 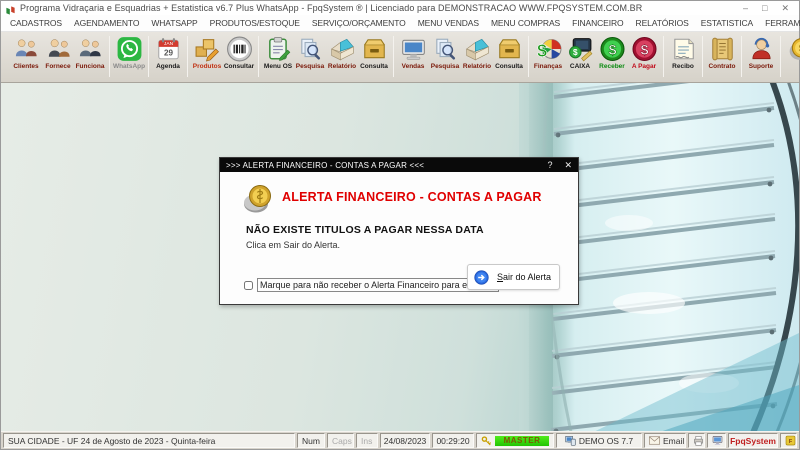 I want to click on toolbar-button-funciona: Funciona, so click(x=90, y=56).